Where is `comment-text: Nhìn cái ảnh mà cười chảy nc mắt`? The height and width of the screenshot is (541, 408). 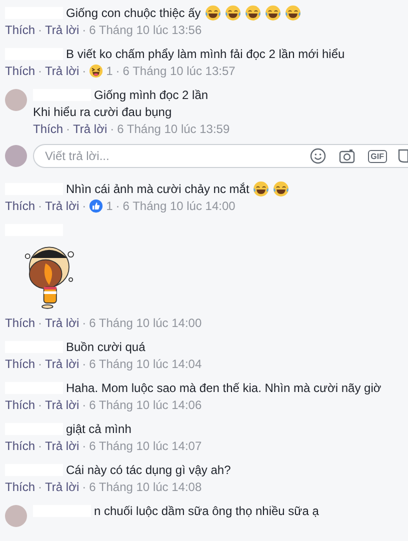 comment-text: Nhìn cái ảnh mà cười chảy nc mắt is located at coordinates (158, 189).